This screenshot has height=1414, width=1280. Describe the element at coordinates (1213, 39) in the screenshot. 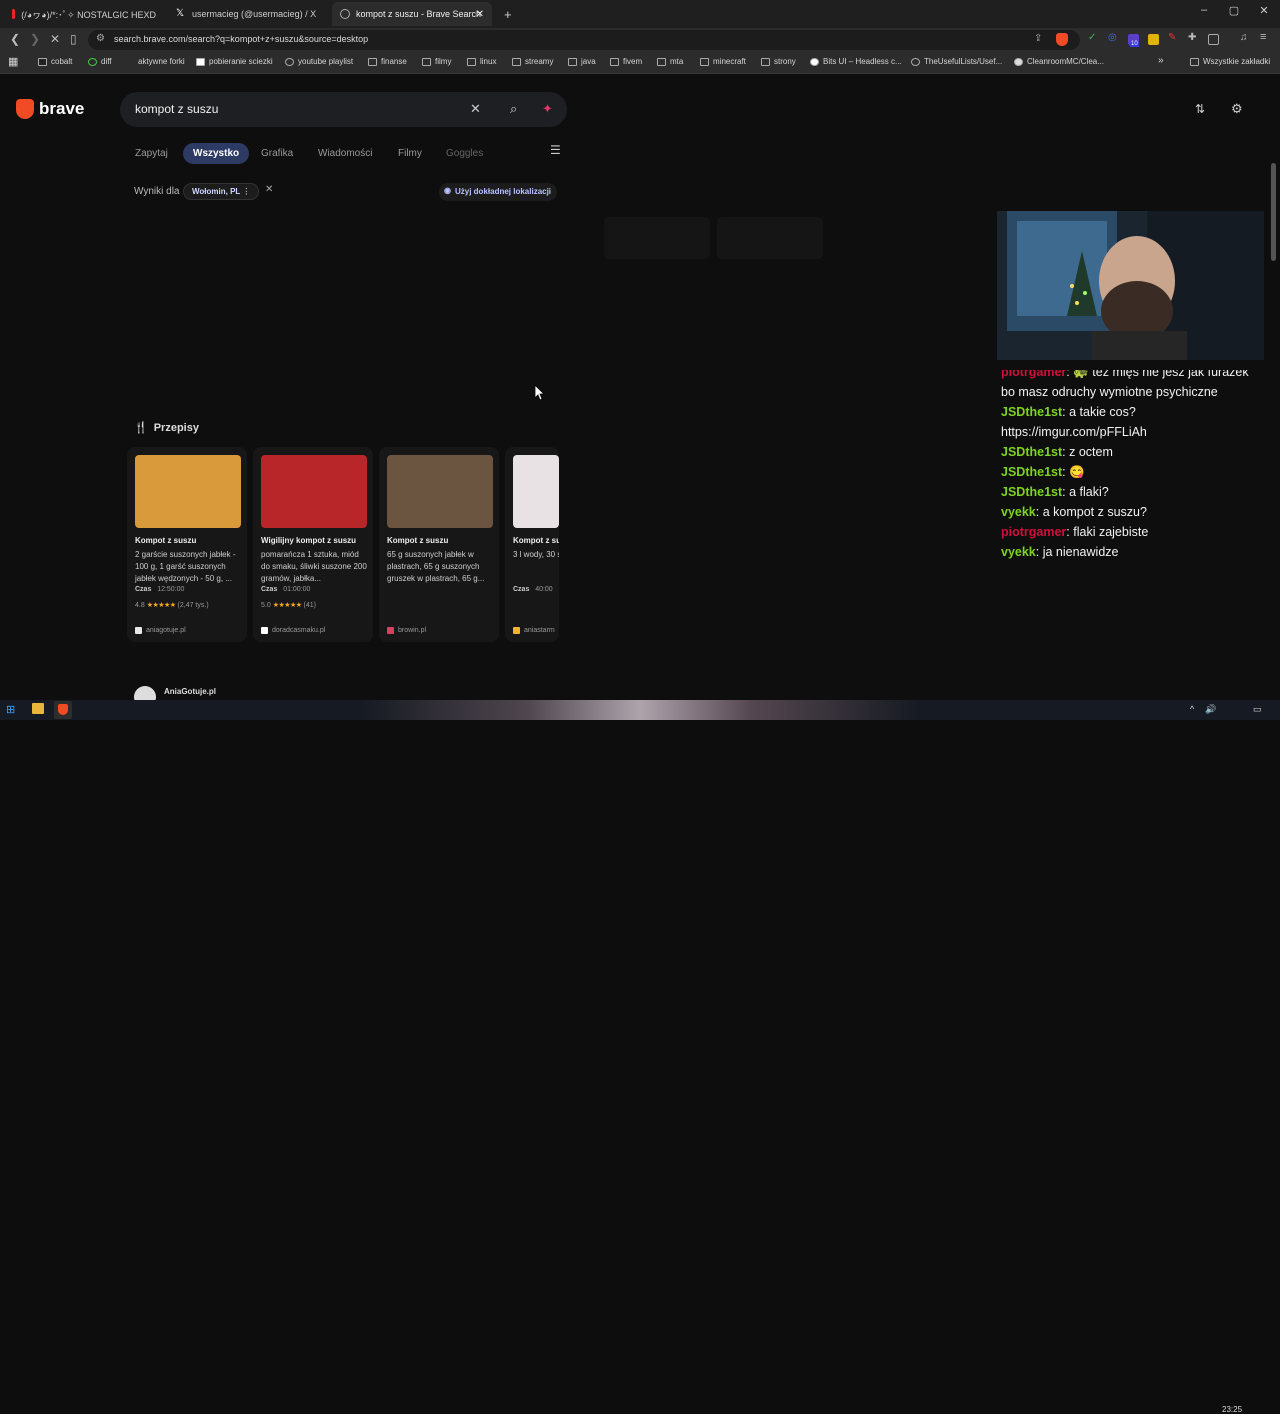

I see `sidebar-icon` at that location.